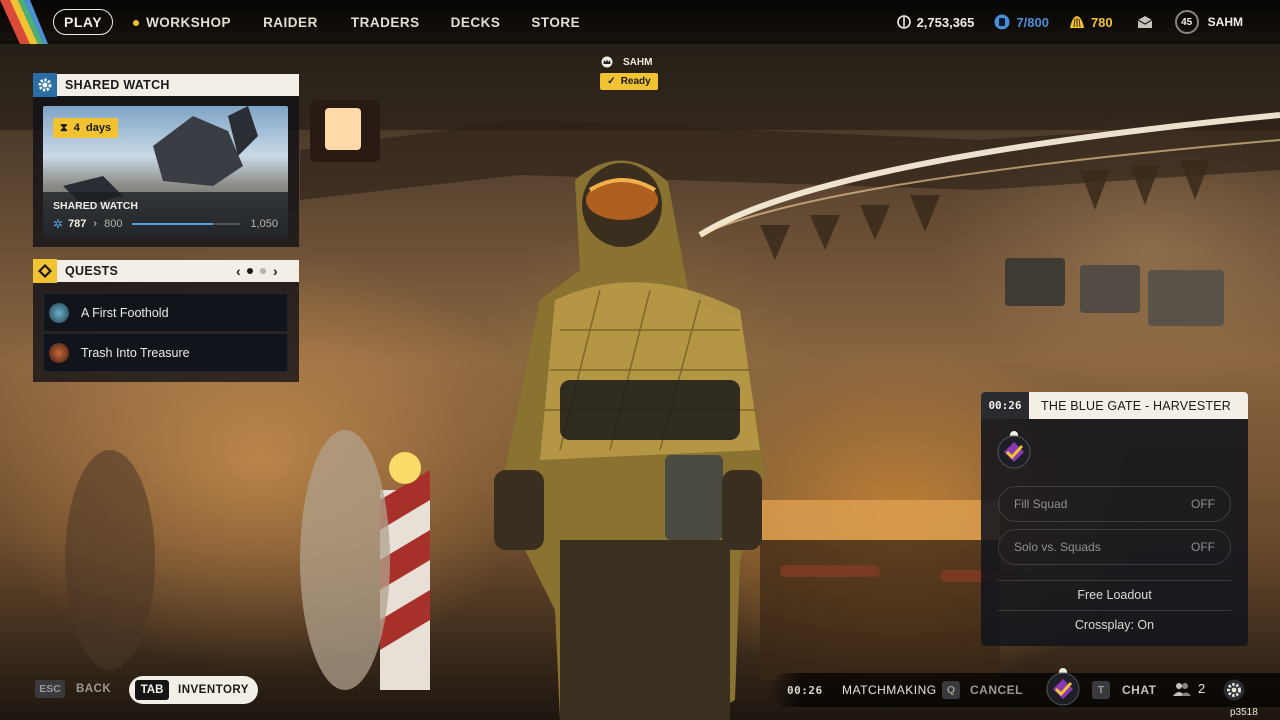 The width and height of the screenshot is (1280, 720). I want to click on nav-traders-tab: TRADERS, so click(385, 22).